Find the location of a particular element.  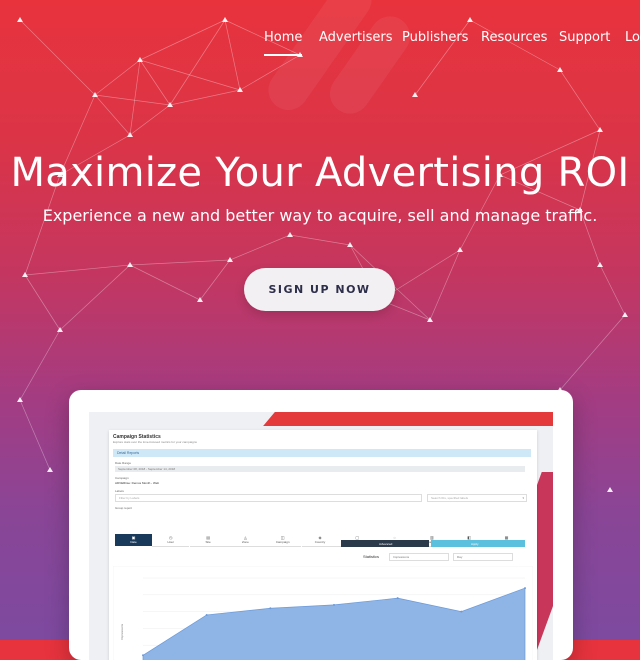

date-range-label: Date Range is located at coordinates (123, 463).